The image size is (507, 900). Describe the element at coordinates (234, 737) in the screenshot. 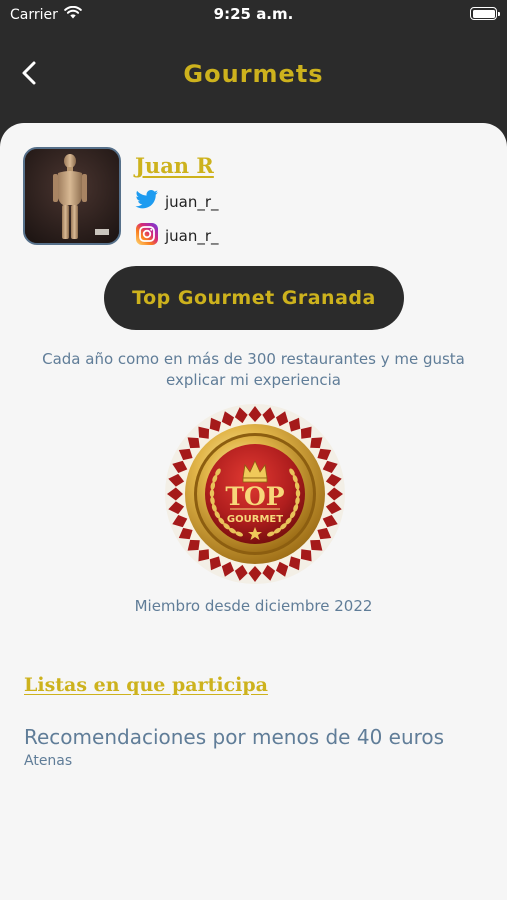

I see `list-item-title: Recomendaciones por menos de 40 euros` at that location.